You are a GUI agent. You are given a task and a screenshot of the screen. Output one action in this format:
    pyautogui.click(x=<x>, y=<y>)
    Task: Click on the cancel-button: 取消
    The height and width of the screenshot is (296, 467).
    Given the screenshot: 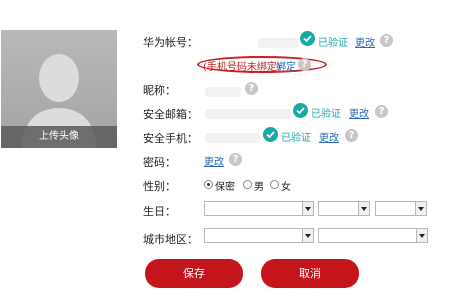 What is the action you would take?
    pyautogui.click(x=310, y=273)
    